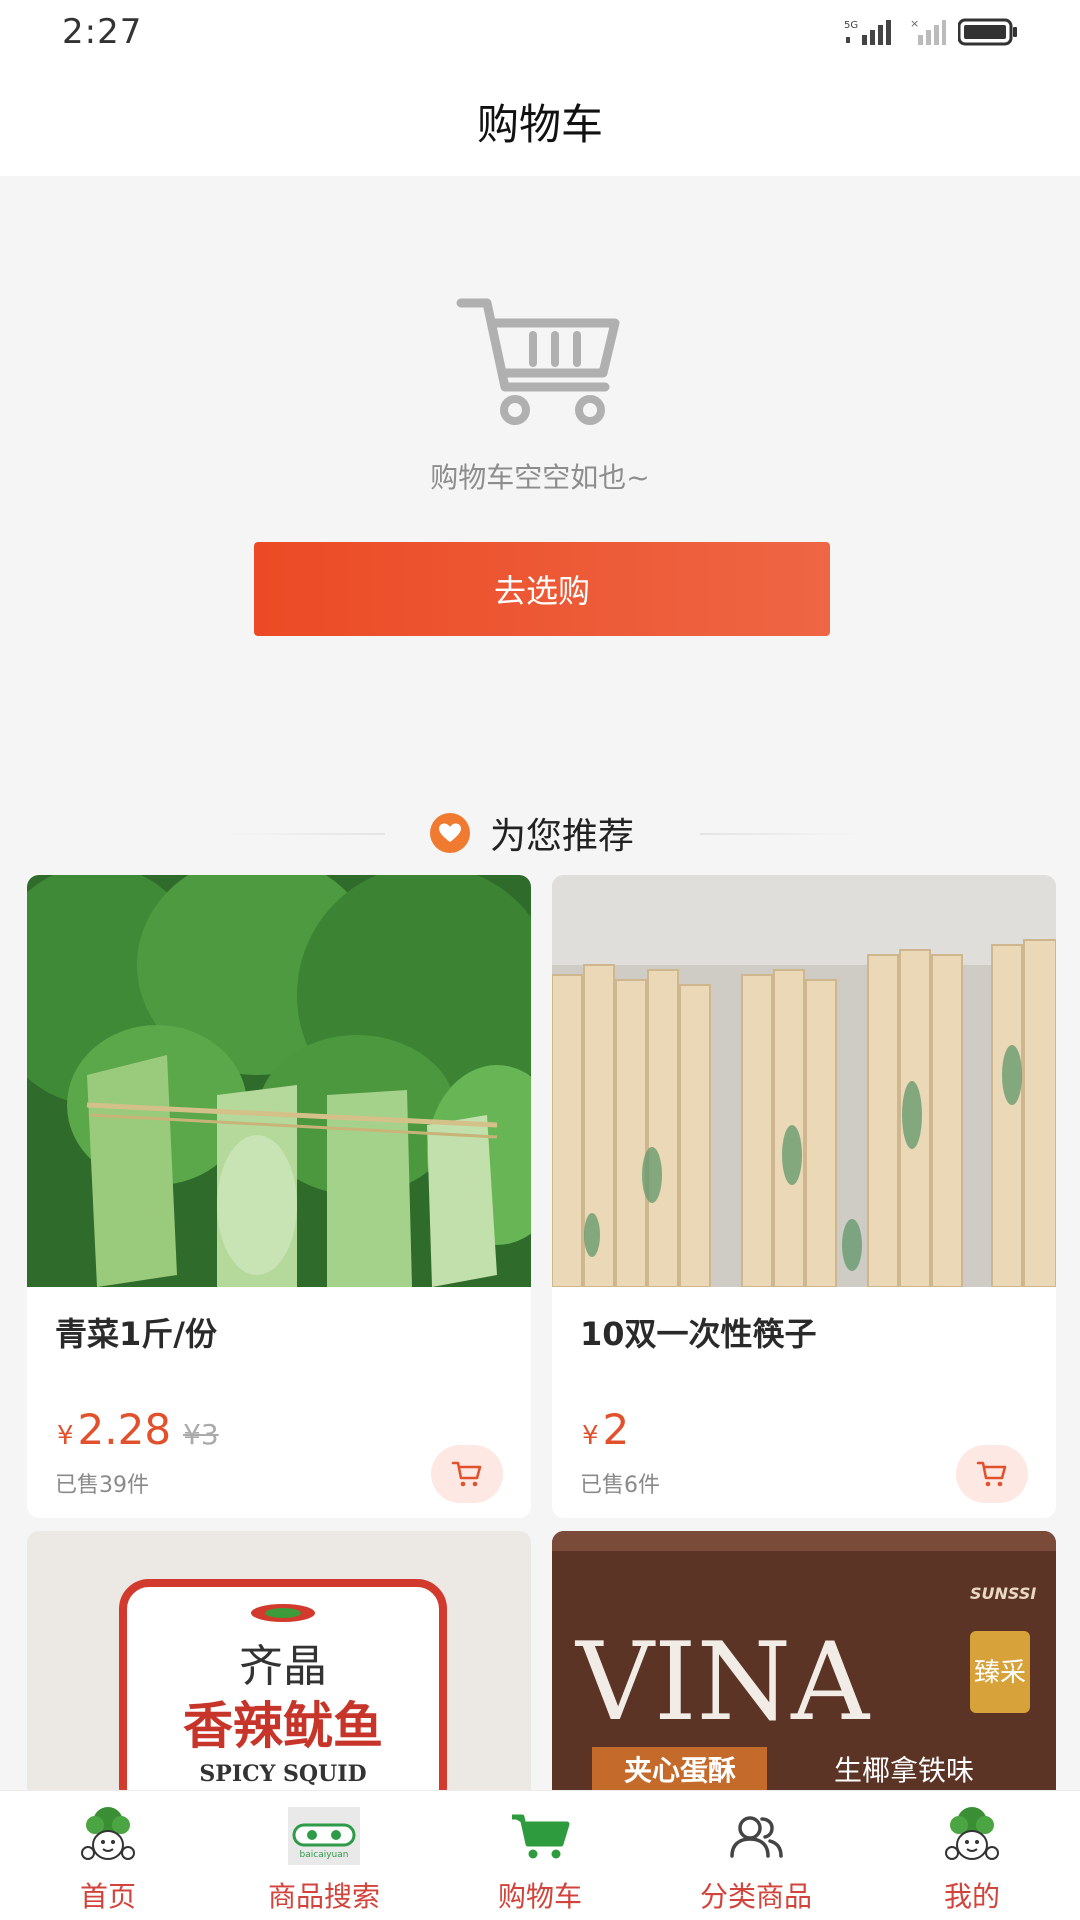 The height and width of the screenshot is (1920, 1080). Describe the element at coordinates (540, 477) in the screenshot. I see `empty-cart-message: 购物车空空如也~` at that location.